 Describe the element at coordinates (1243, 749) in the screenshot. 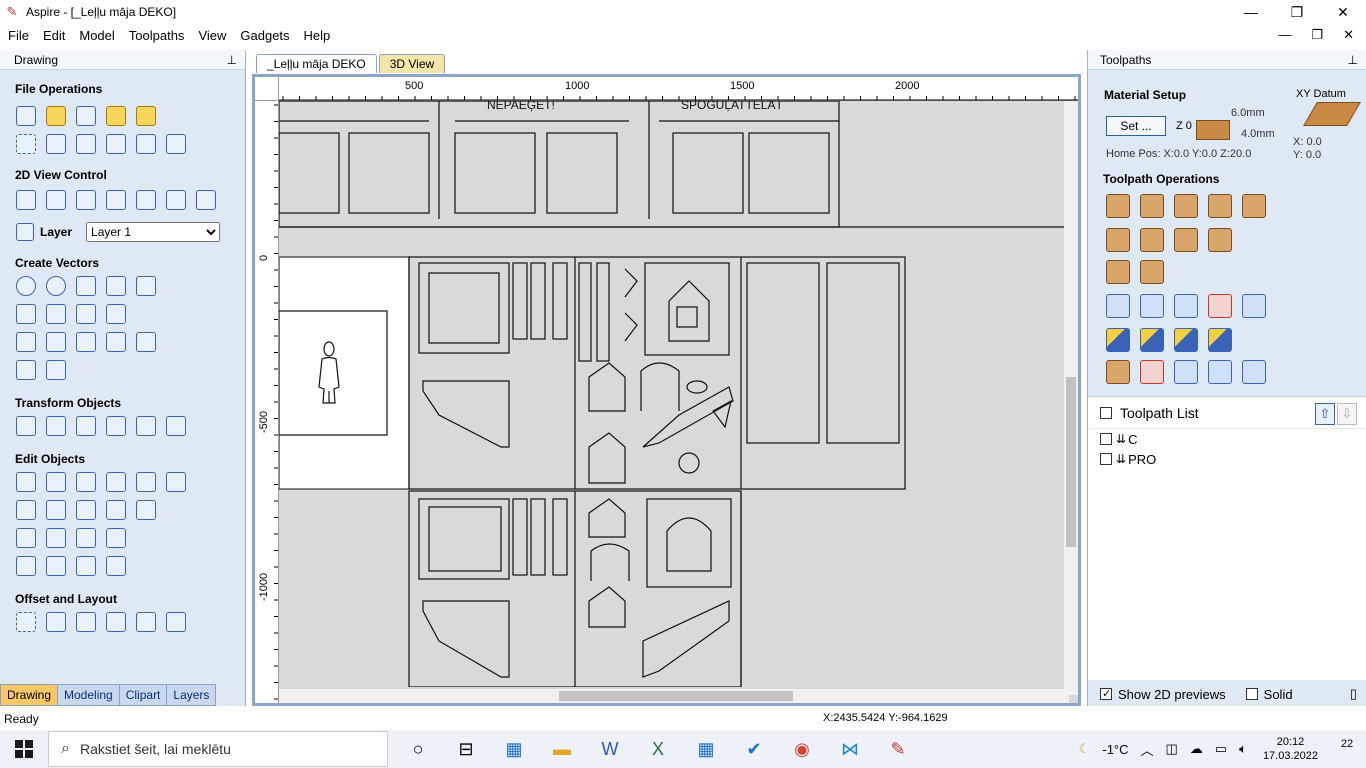

I see `volume-icon: 🔈︎` at that location.